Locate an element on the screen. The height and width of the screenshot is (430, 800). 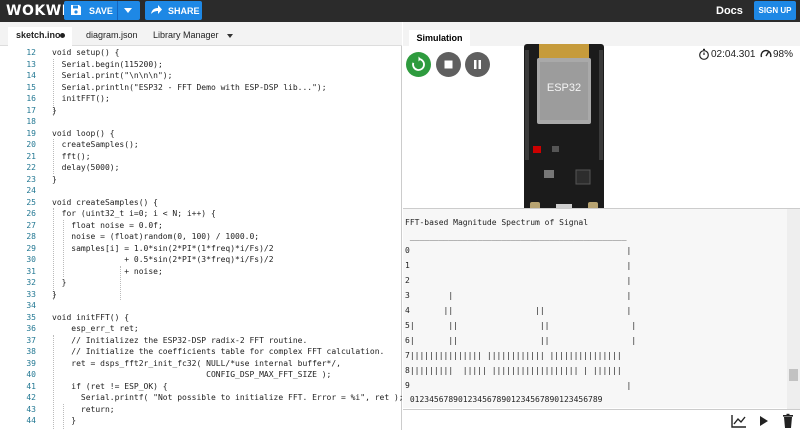
serial-line: 3 | | is located at coordinates (518, 295).